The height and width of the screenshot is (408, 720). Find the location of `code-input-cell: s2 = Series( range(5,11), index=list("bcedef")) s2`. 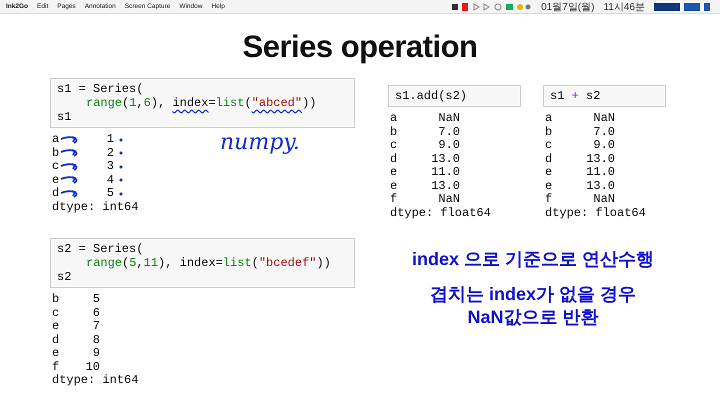

code-input-cell: s2 = Series( range(5,11), index=list("bcedef")) s2 is located at coordinates (202, 263).